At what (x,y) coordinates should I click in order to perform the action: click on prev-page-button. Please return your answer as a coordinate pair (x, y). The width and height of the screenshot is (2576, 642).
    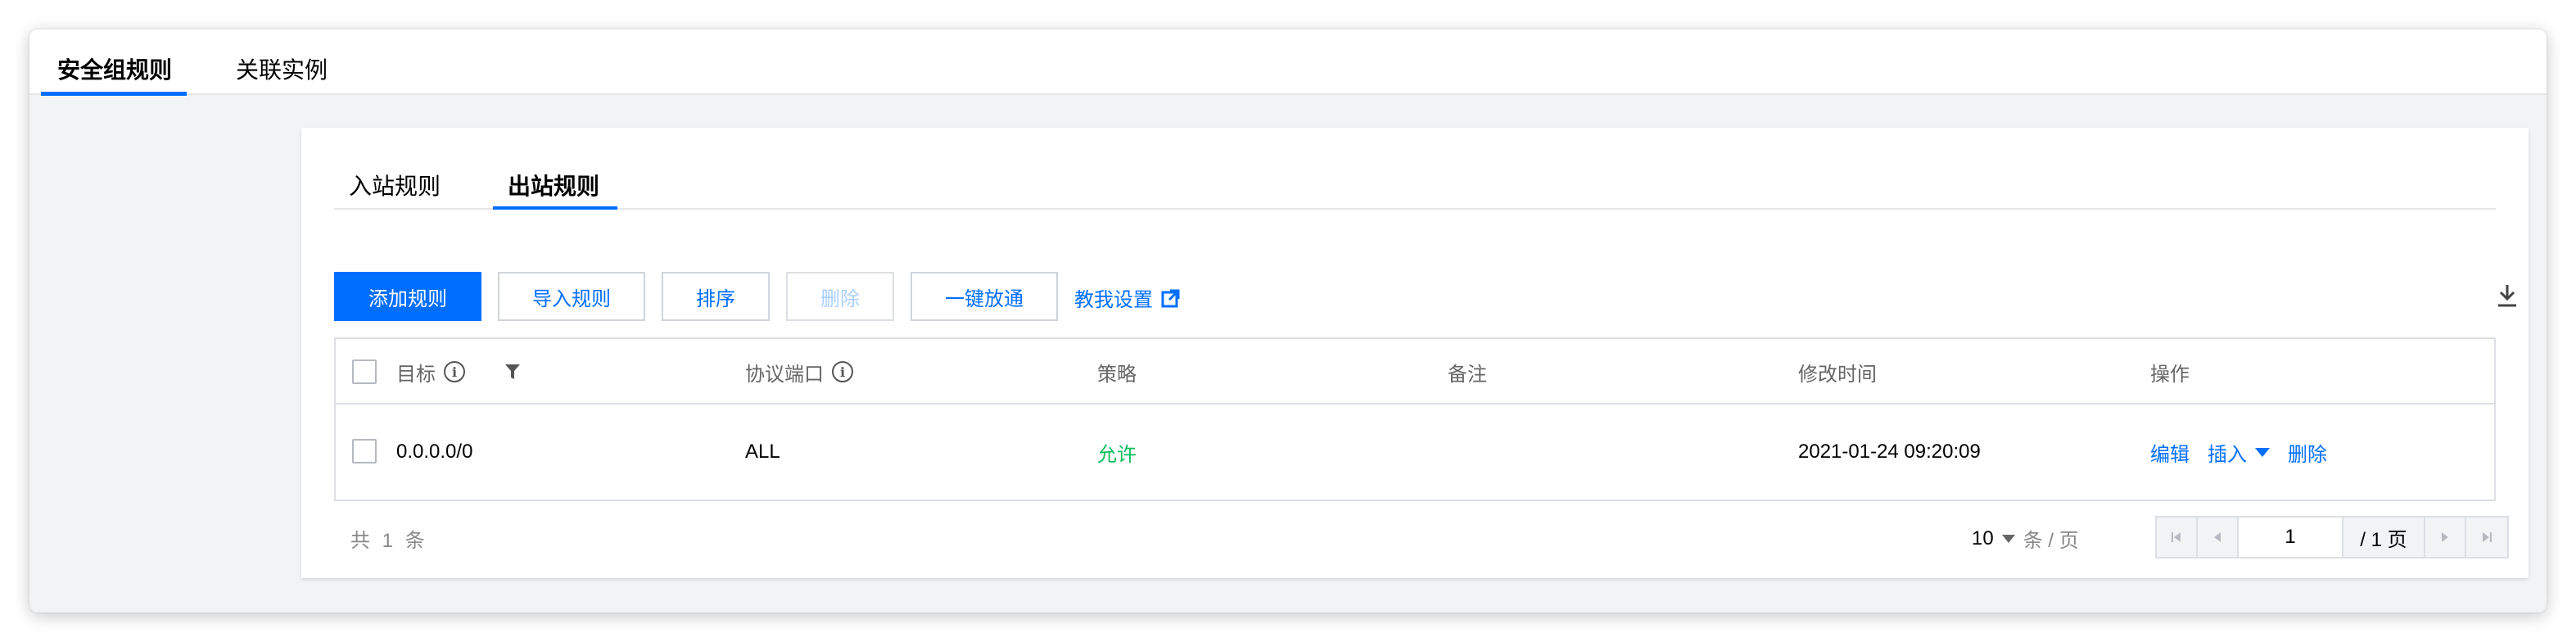
    Looking at the image, I should click on (2218, 537).